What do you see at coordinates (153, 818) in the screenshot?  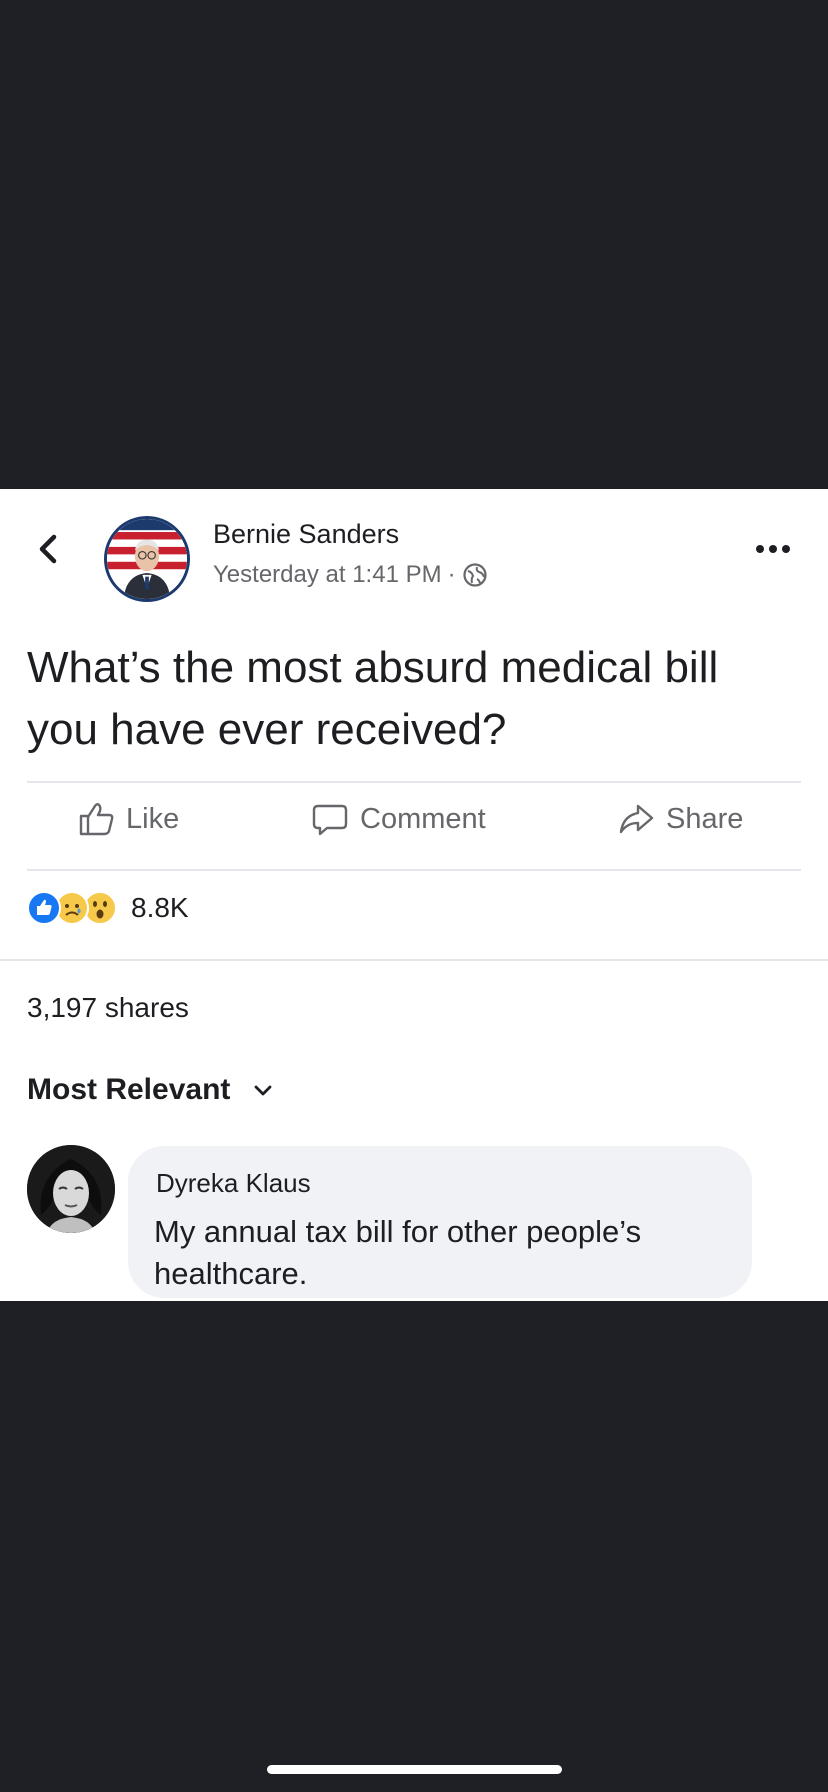 I see `like-label: Like` at bounding box center [153, 818].